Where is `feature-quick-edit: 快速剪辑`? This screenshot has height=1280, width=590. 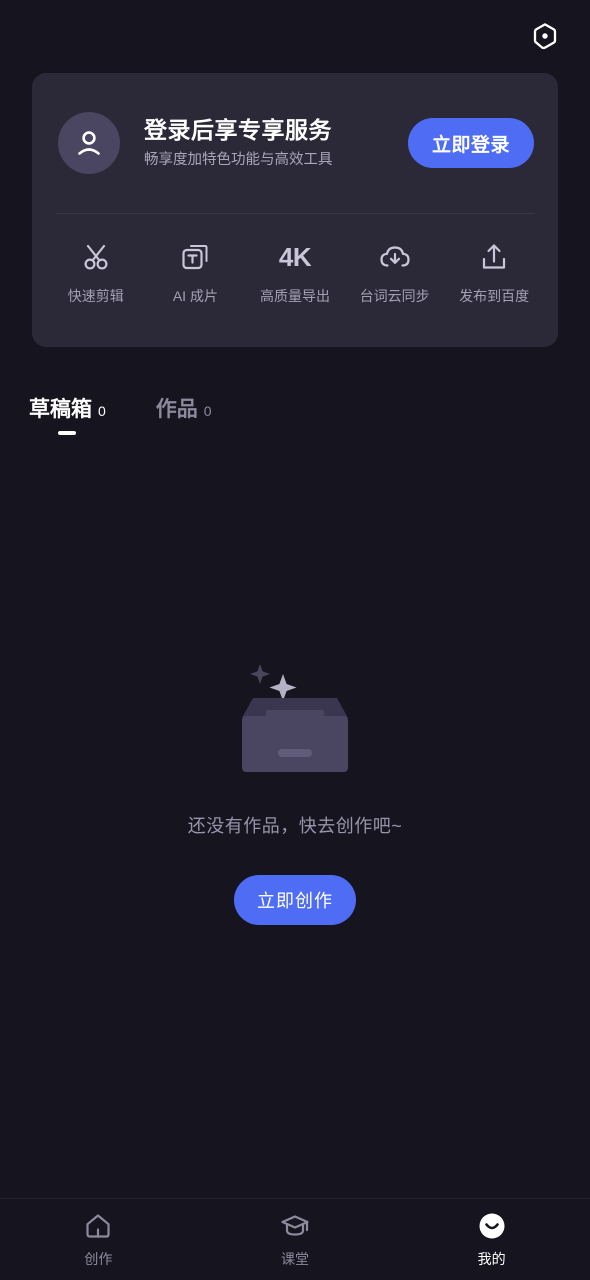 feature-quick-edit: 快速剪辑 is located at coordinates (96, 273).